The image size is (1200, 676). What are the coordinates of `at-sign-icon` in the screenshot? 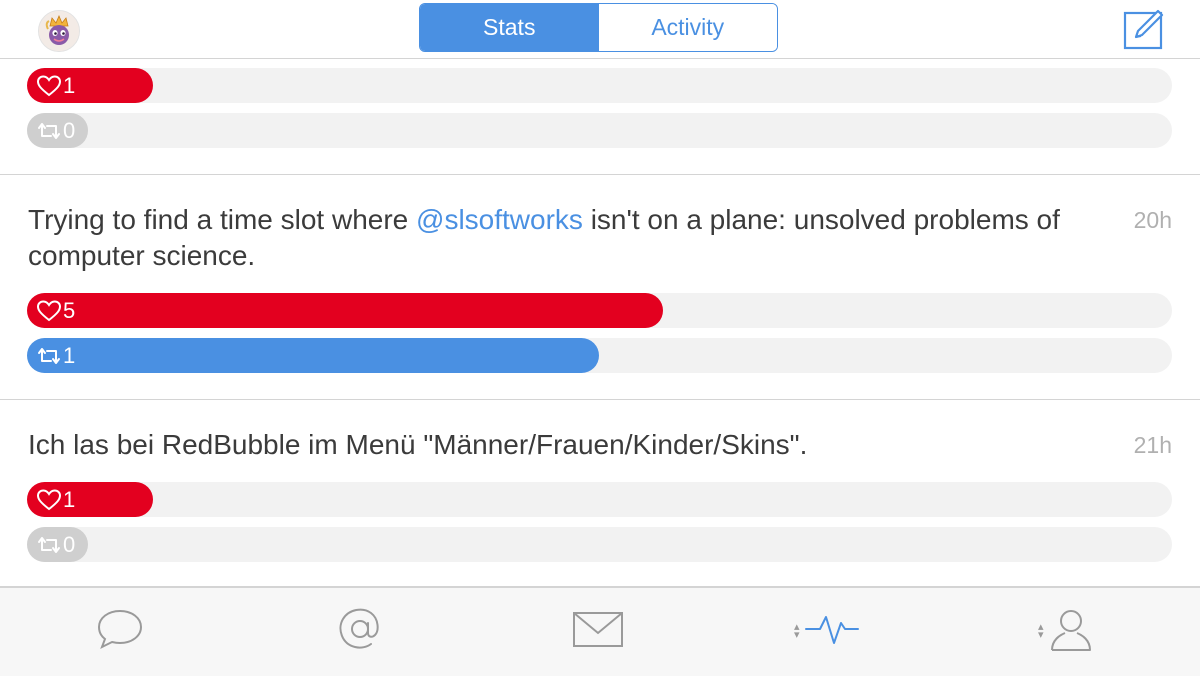 It's located at (360, 631).